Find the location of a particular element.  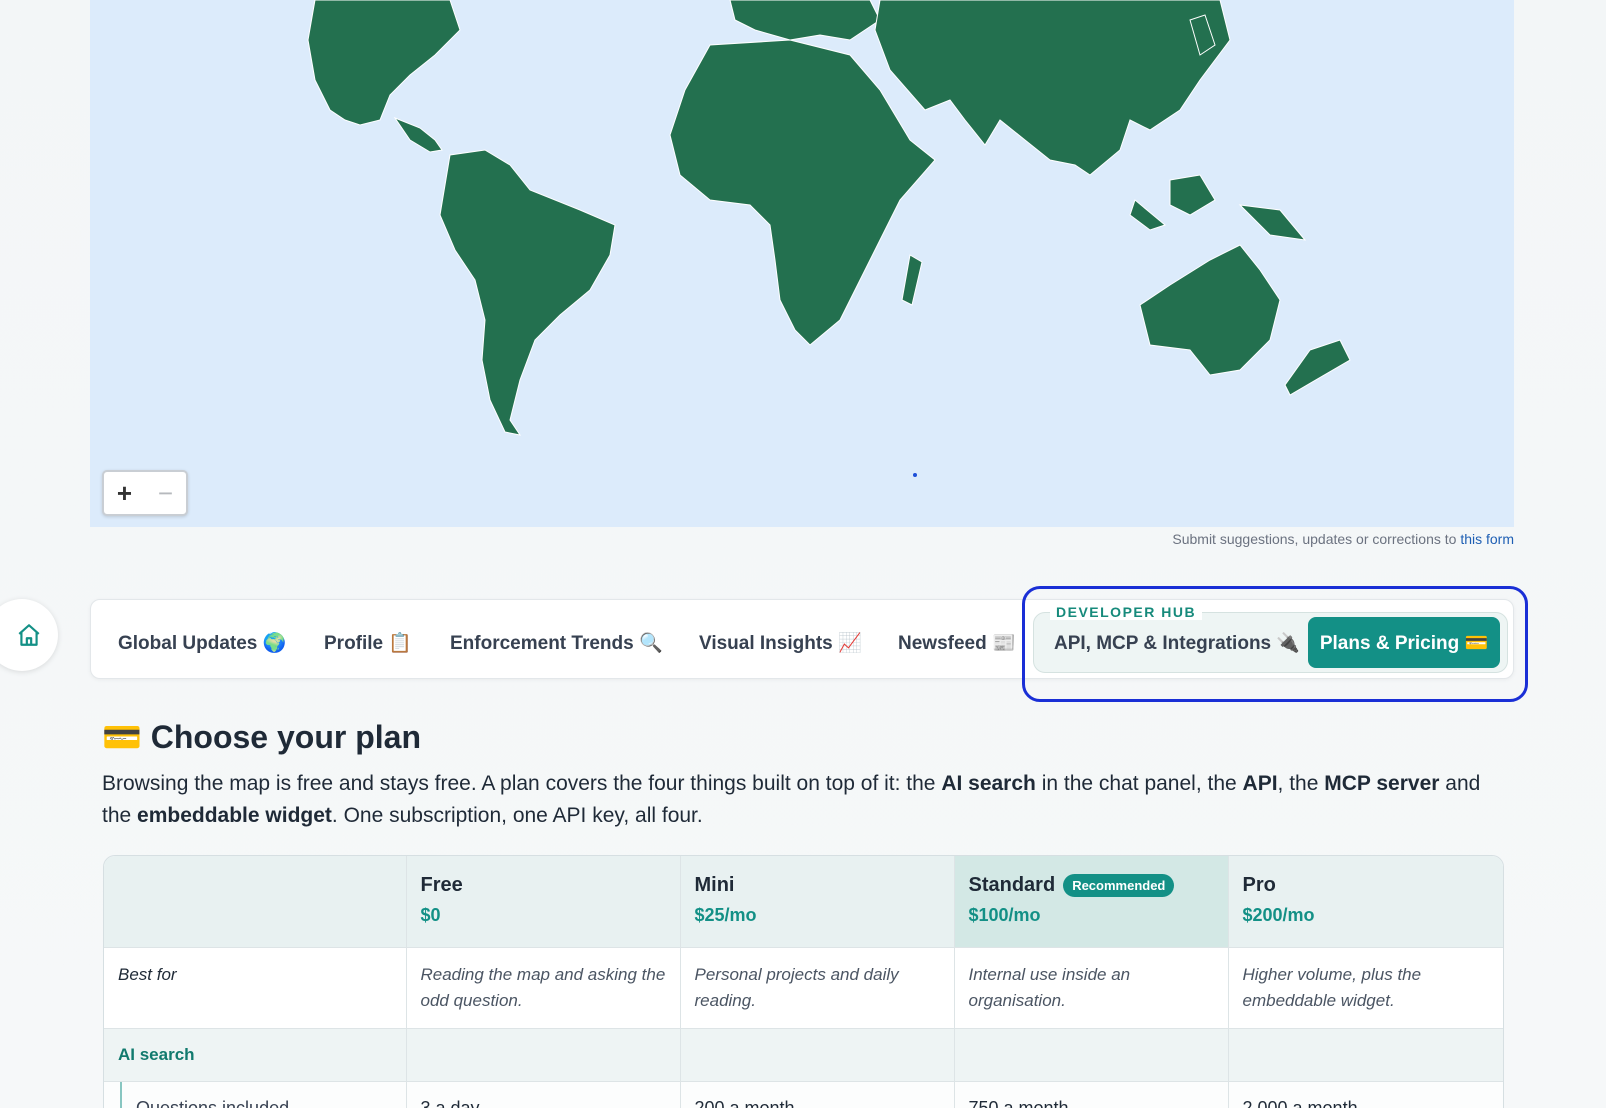

table-cell: Internal use inside an organisation. is located at coordinates (1091, 988).